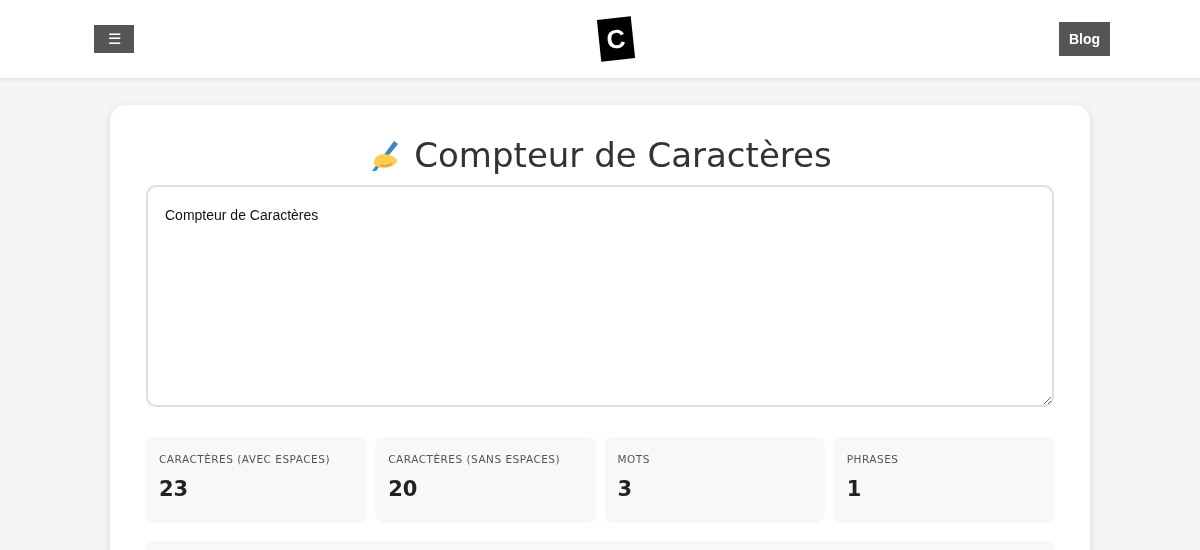 The image size is (1200, 550). I want to click on stat-value: 23, so click(174, 489).